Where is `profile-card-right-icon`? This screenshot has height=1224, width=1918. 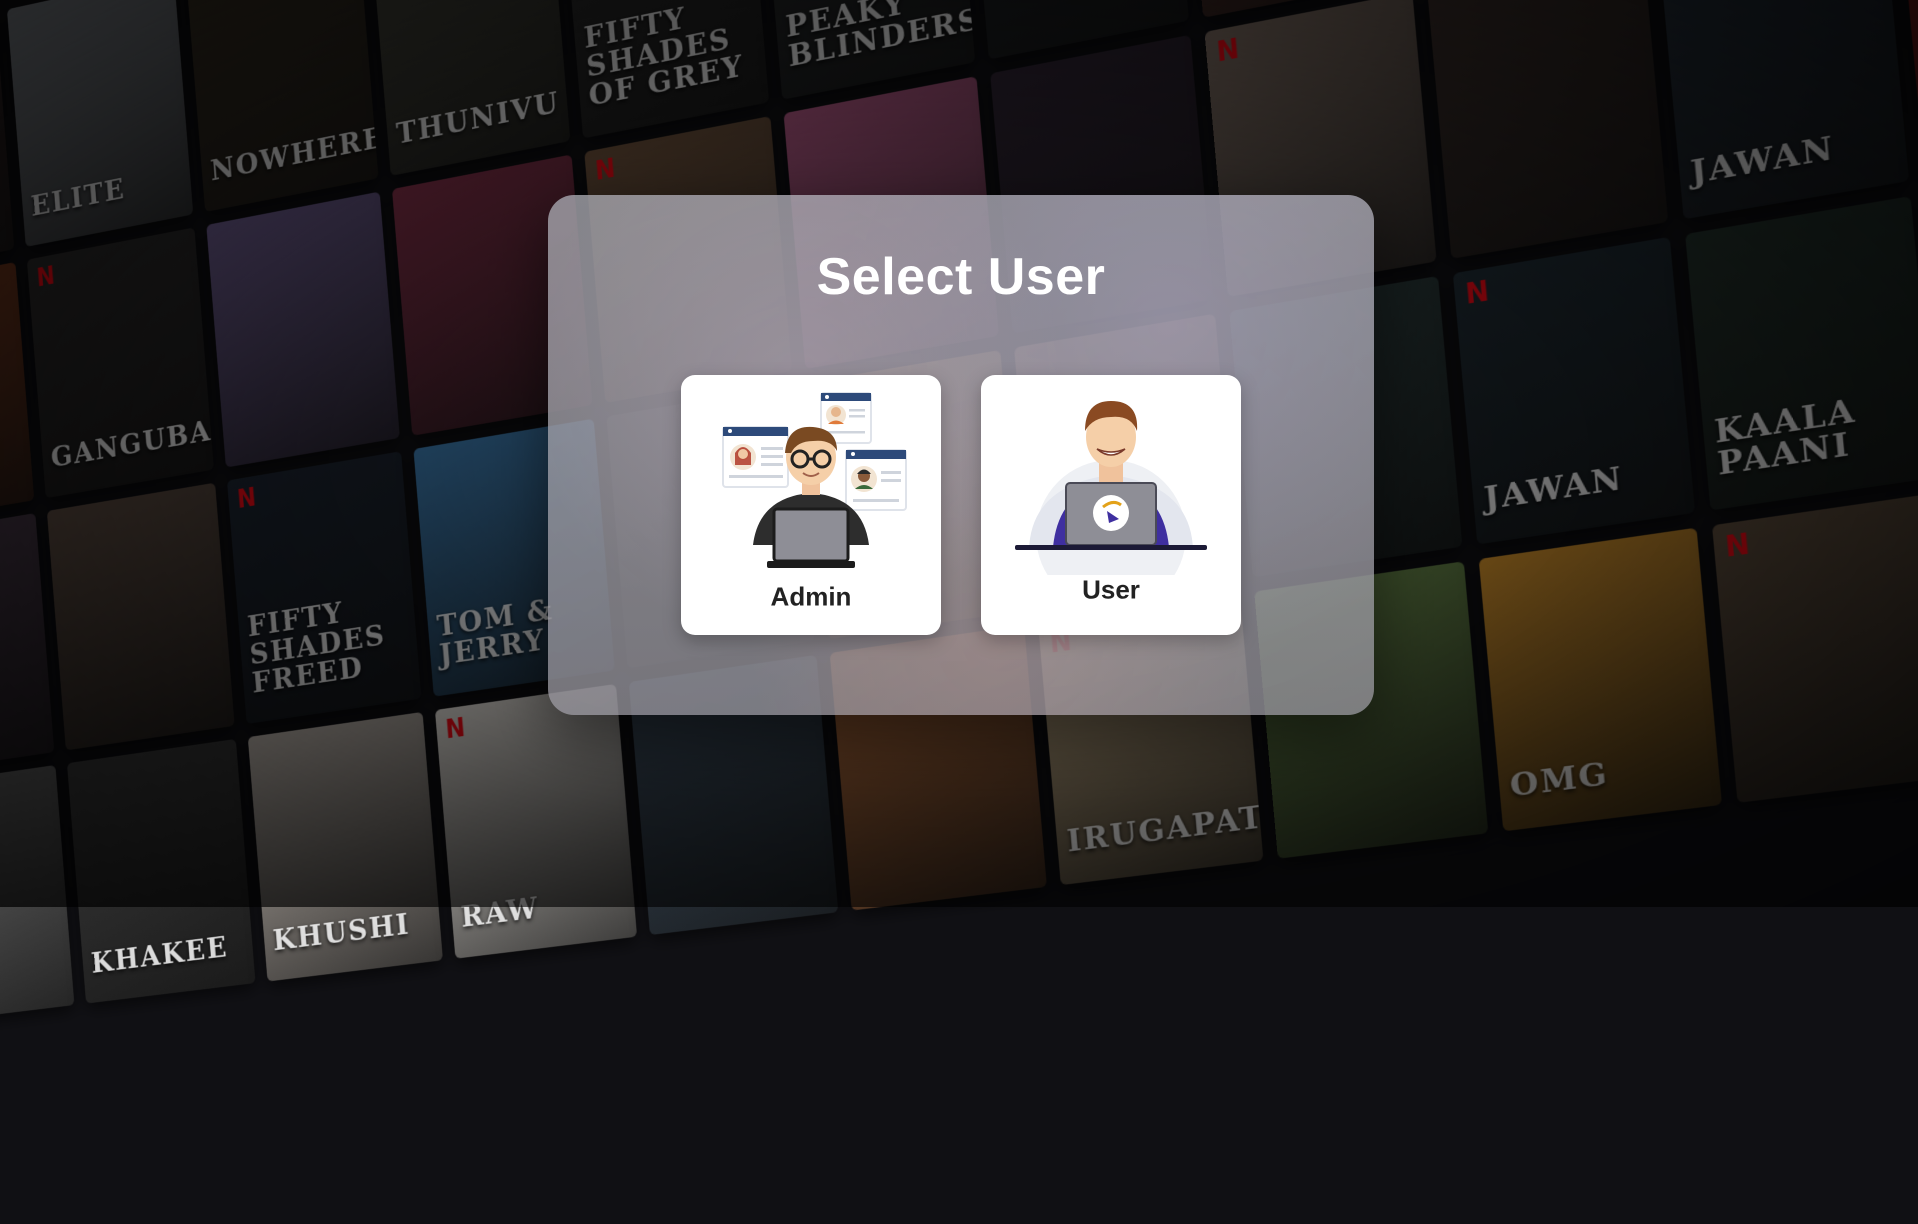
profile-card-right-icon is located at coordinates (876, 480).